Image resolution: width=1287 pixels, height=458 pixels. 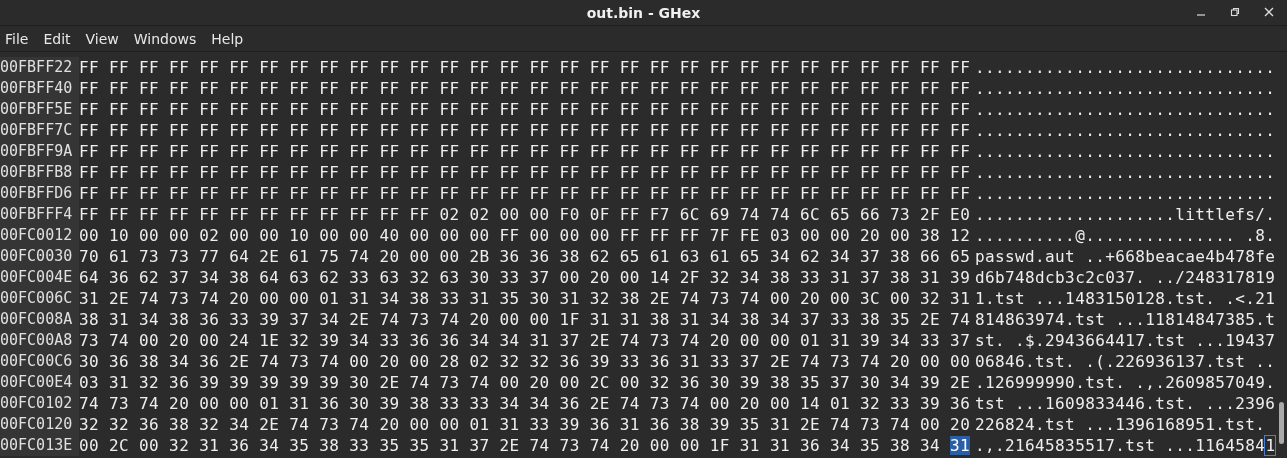 I want to click on offset-label: 00FBFF40, so click(x=39, y=88).